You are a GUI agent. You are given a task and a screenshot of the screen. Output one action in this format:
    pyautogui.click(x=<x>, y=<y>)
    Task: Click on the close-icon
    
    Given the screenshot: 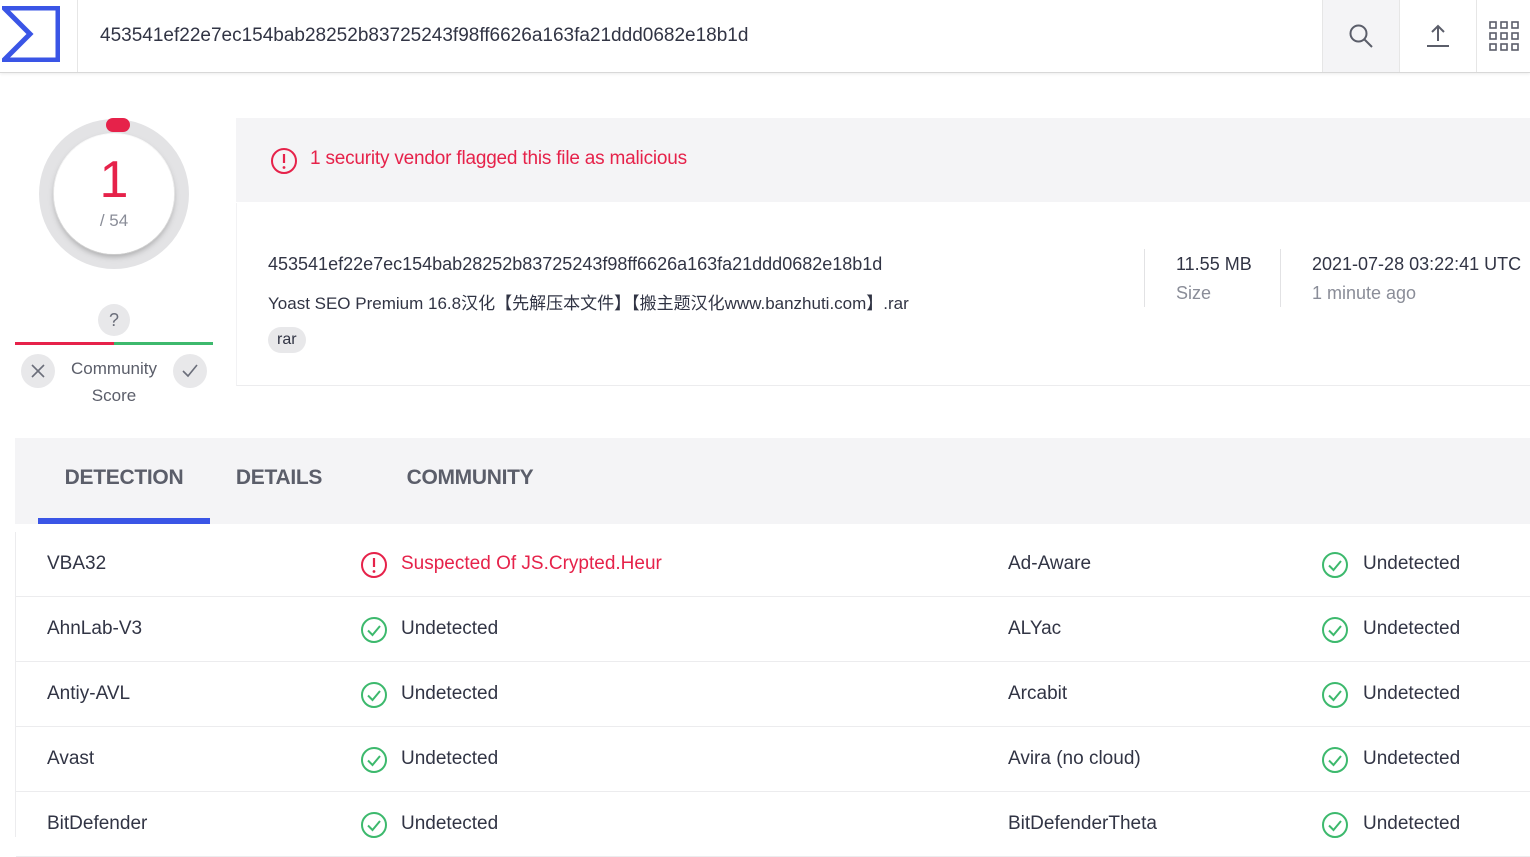 What is the action you would take?
    pyautogui.click(x=38, y=371)
    